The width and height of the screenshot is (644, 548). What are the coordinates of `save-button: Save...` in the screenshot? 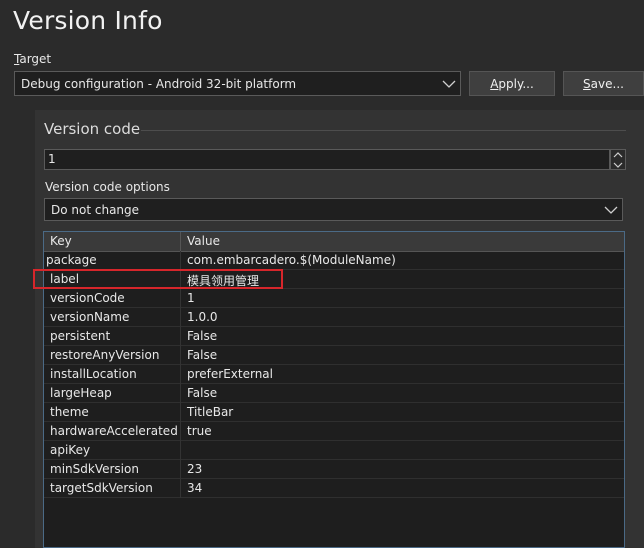 It's located at (603, 83).